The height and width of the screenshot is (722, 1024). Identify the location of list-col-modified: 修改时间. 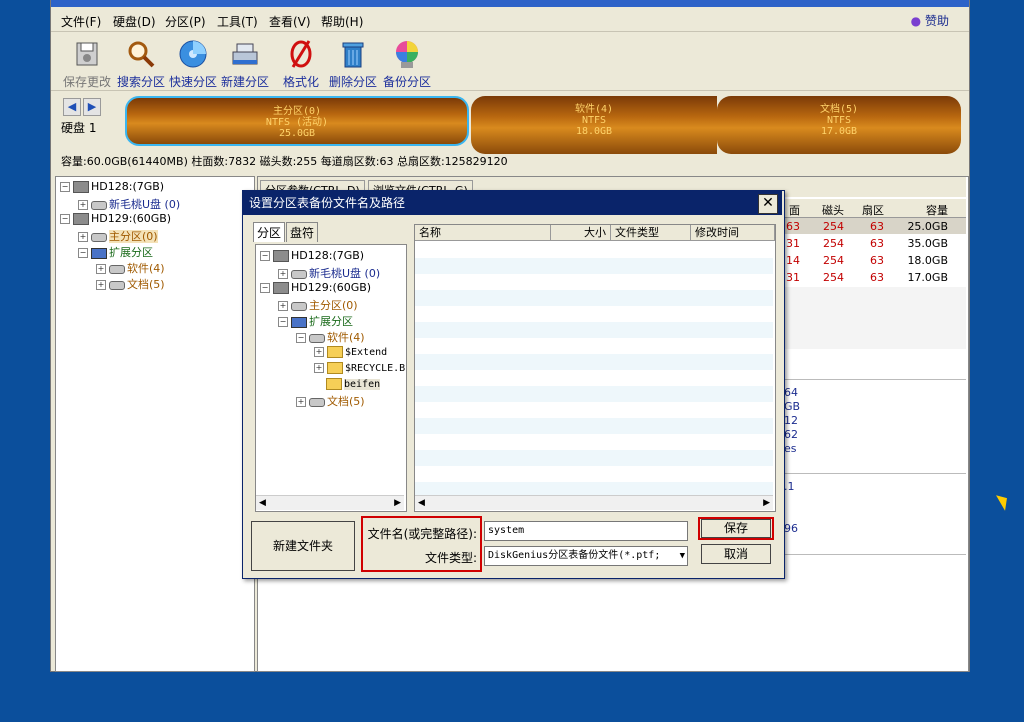
(733, 233).